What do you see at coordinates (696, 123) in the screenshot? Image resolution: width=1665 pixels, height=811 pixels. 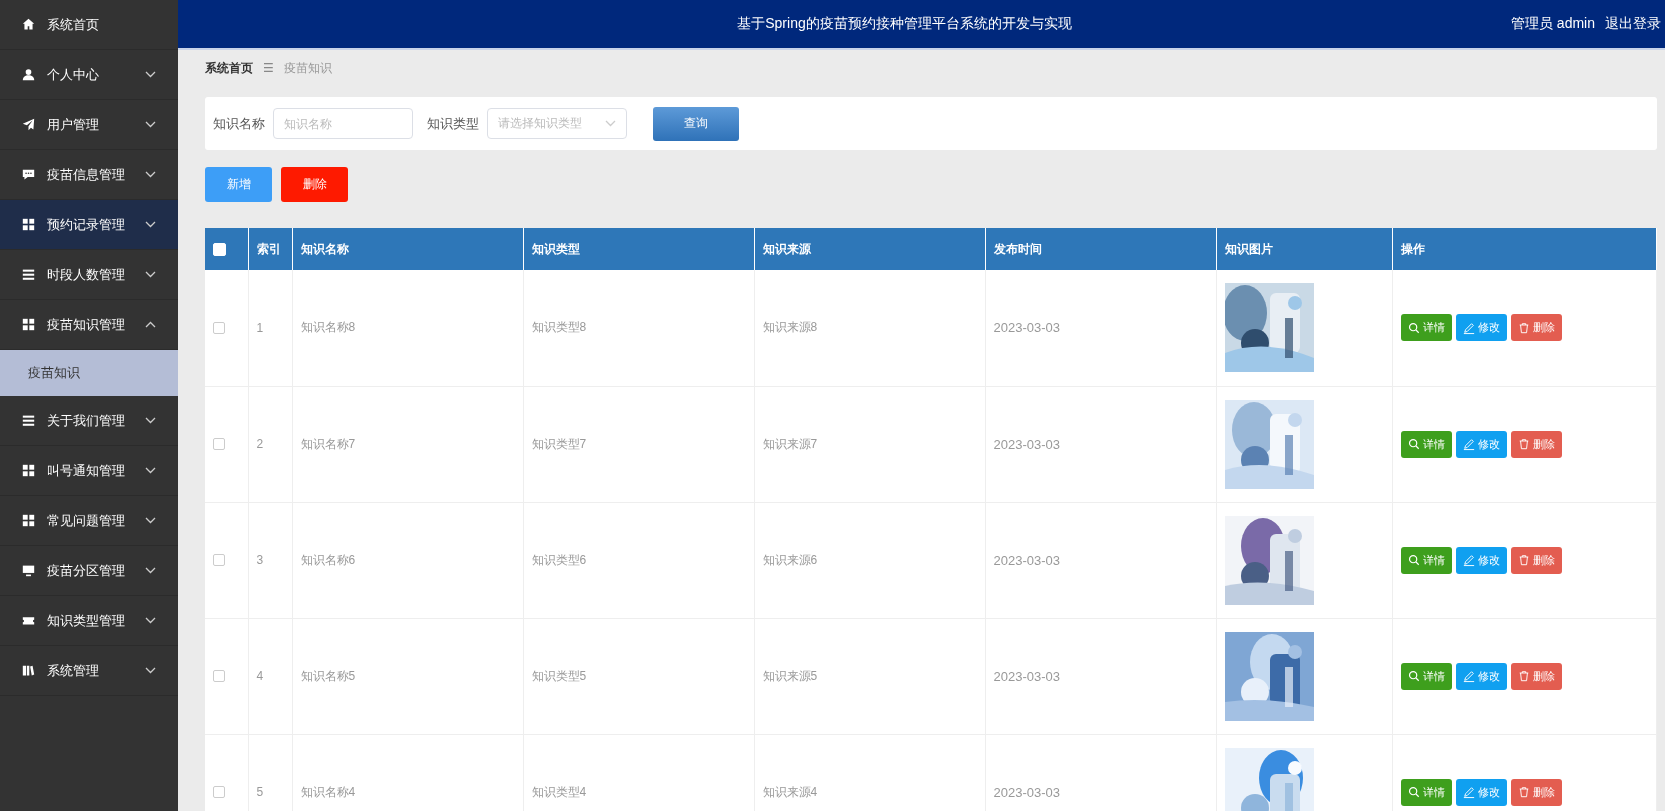 I see `search-button: 查询` at bounding box center [696, 123].